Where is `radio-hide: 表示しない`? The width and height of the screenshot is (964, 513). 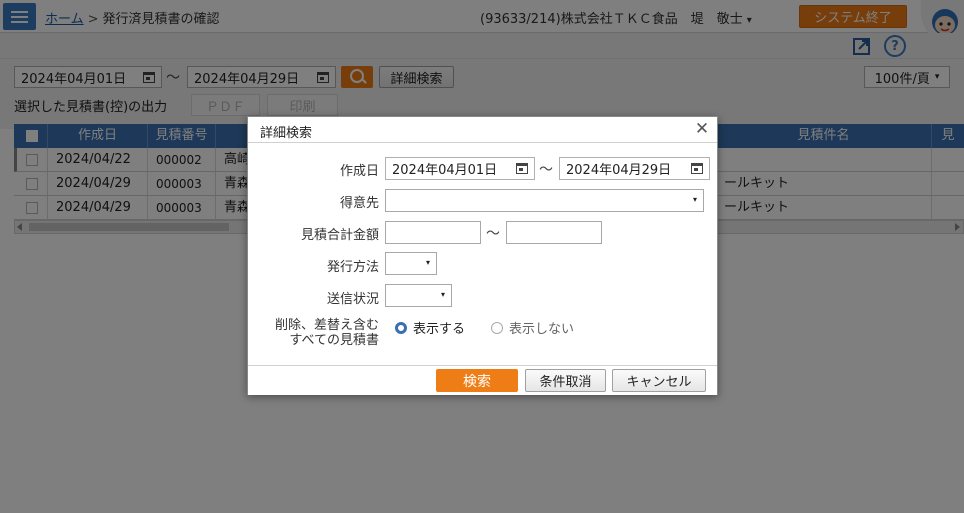
radio-hide: 表示しない is located at coordinates (532, 327).